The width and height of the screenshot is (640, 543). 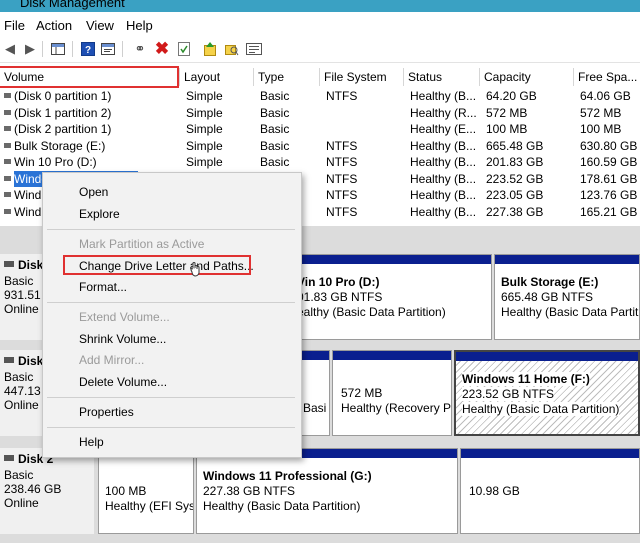 What do you see at coordinates (550, 491) in the screenshot?
I see `partition: 10.98 GB` at bounding box center [550, 491].